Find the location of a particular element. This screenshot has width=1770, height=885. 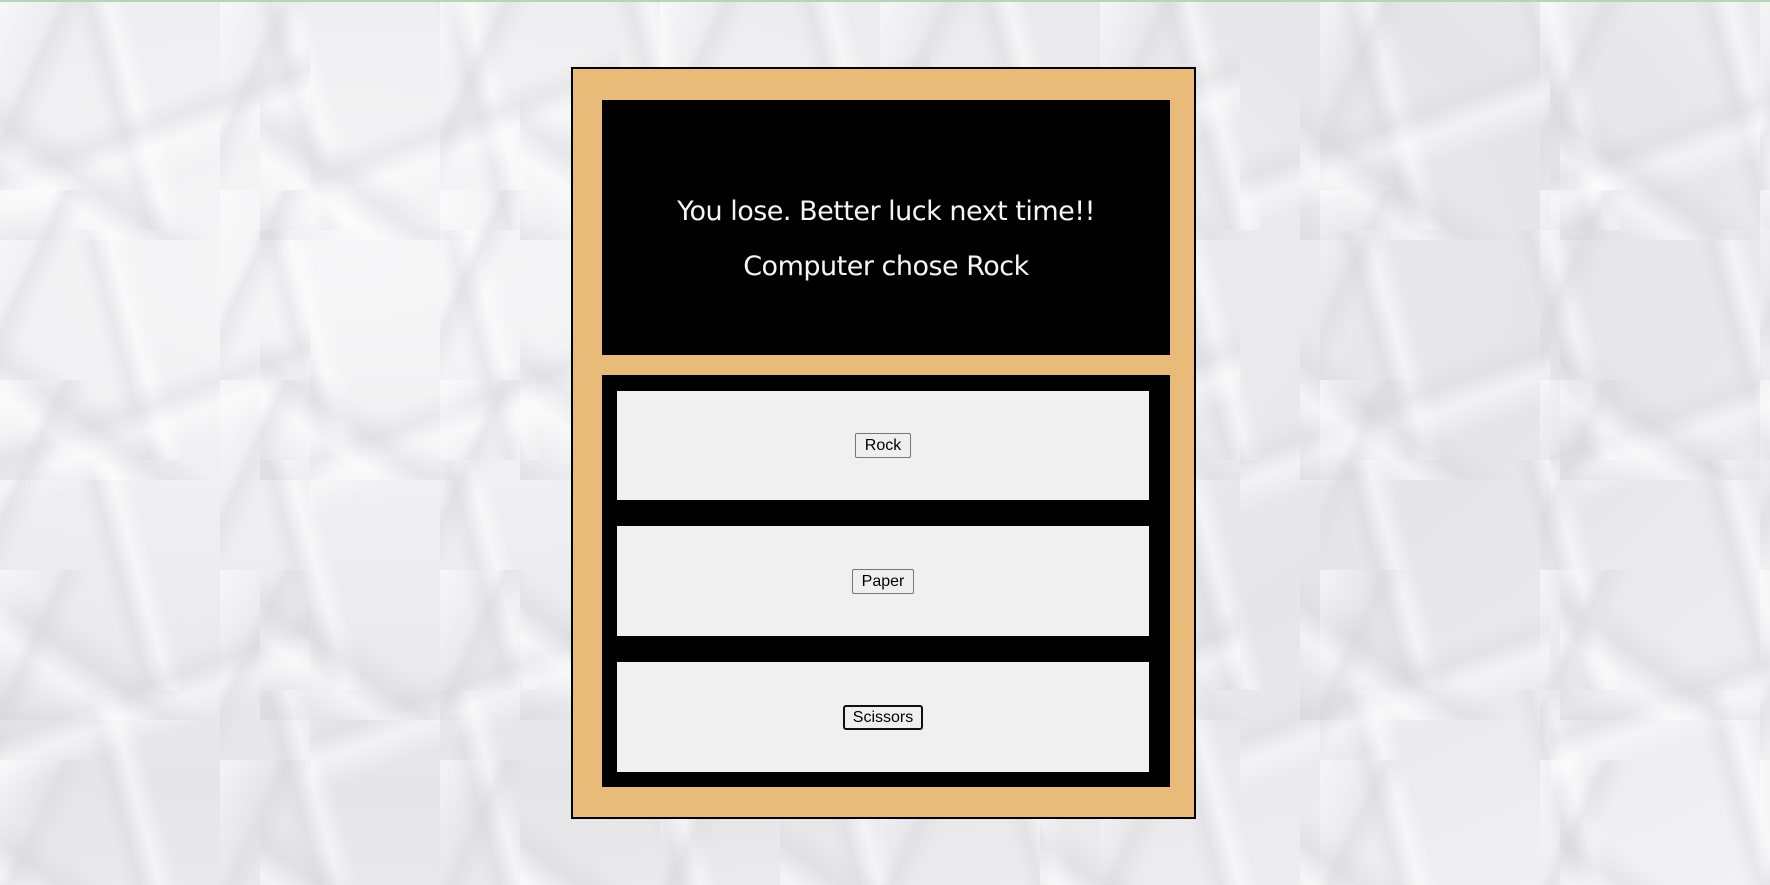

choices-panel: Rock Paper Scissors is located at coordinates (886, 581).